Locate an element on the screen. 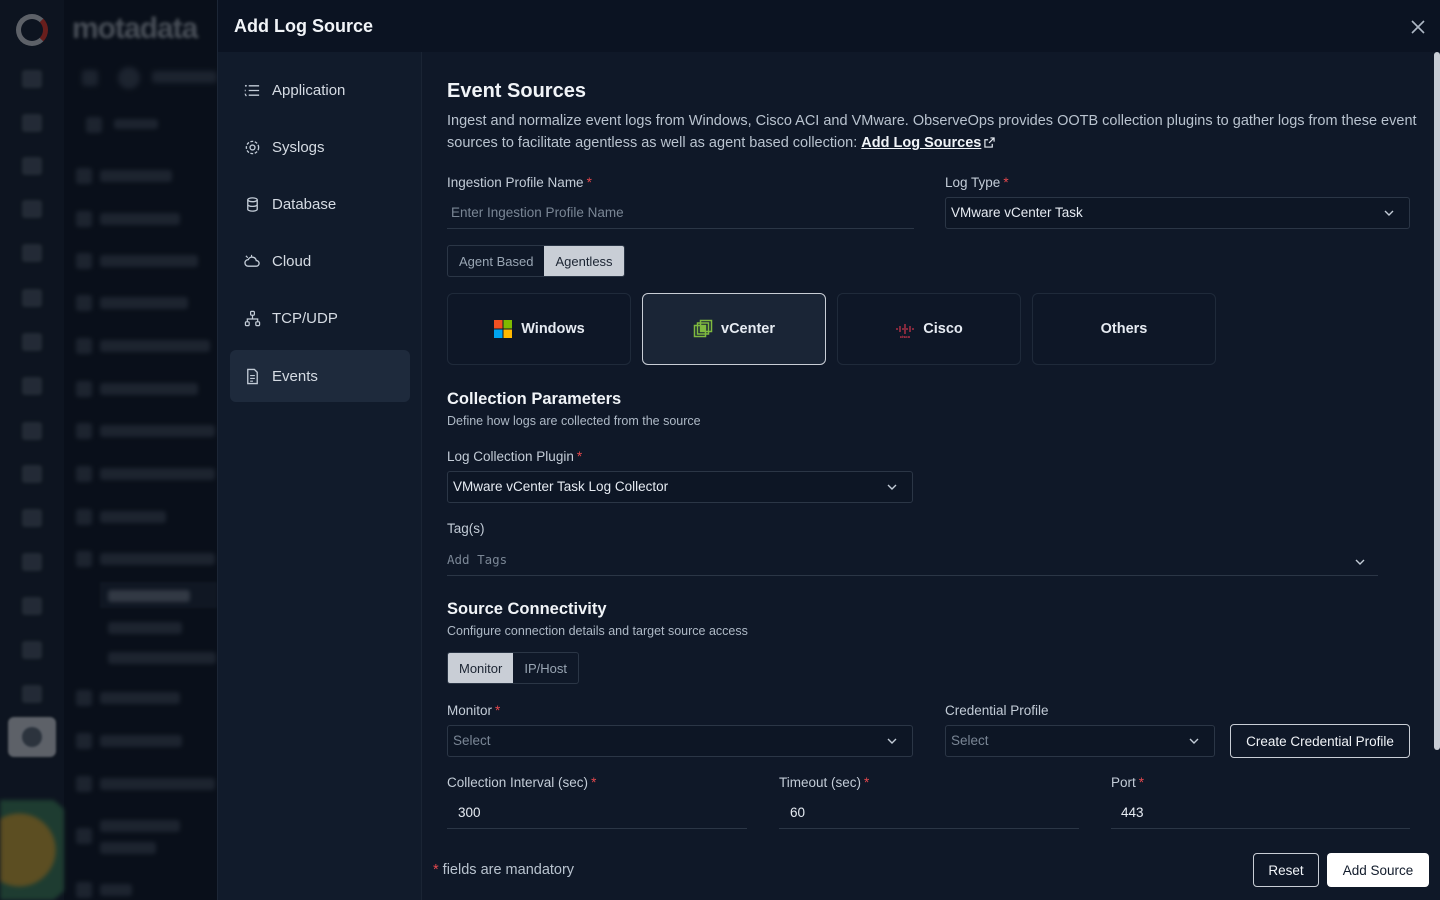 The image size is (1440, 900). nav-item-database: Database is located at coordinates (320, 204).